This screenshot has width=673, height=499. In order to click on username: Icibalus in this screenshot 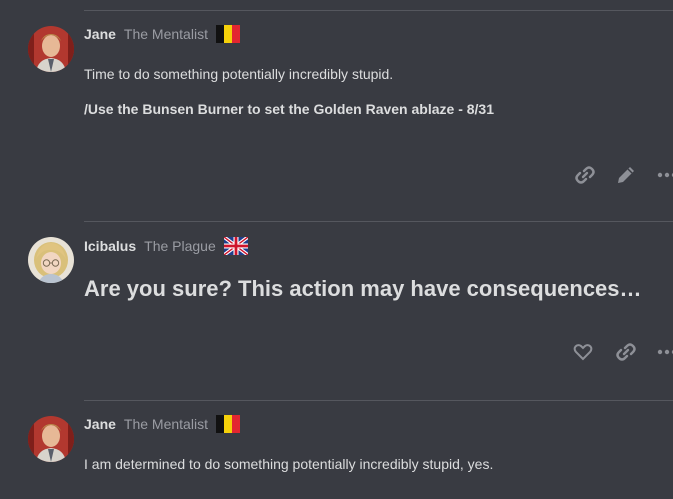, I will do `click(110, 246)`.